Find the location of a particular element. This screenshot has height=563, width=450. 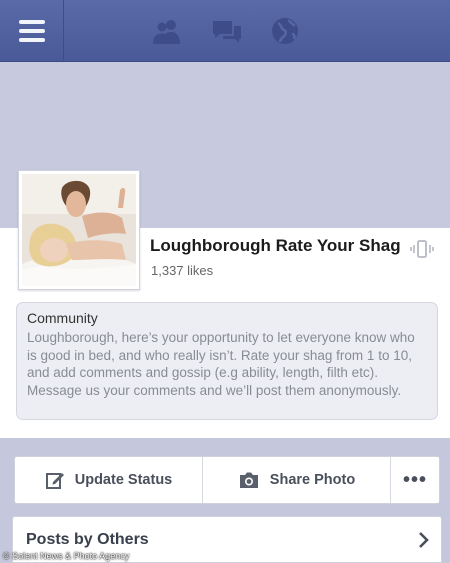

vibrate-icon is located at coordinates (422, 249).